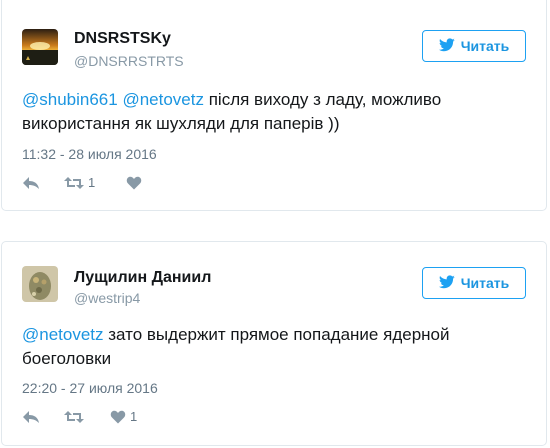 Image resolution: width=550 pixels, height=448 pixels. Describe the element at coordinates (322, 99) in the screenshot. I see `tweet-text-line: після виходу з ладу, можливо` at that location.